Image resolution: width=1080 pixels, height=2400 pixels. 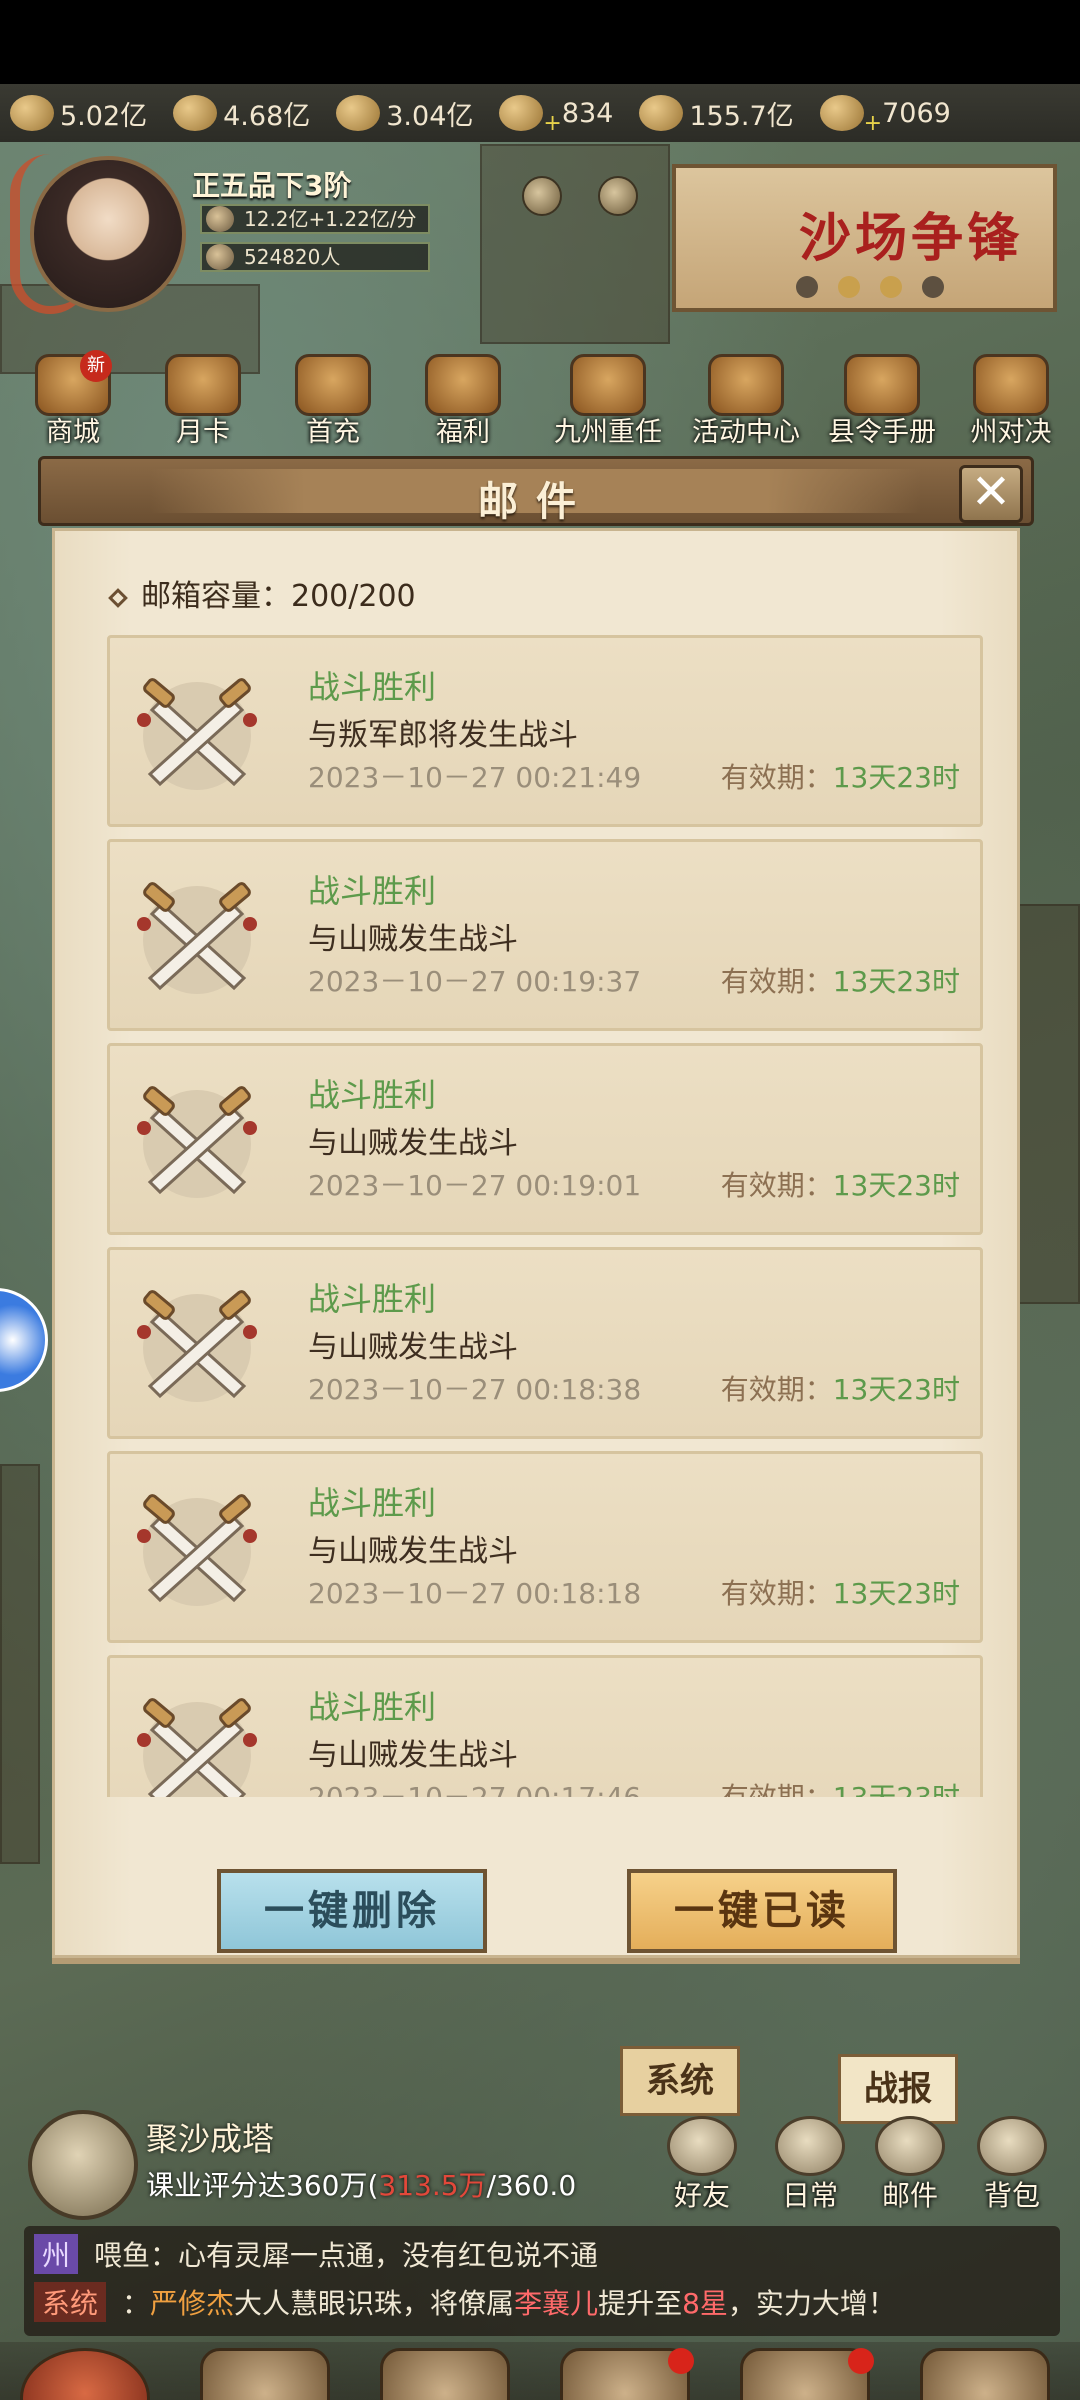 What do you see at coordinates (680, 2081) in the screenshot?
I see `tab-system: 系统` at bounding box center [680, 2081].